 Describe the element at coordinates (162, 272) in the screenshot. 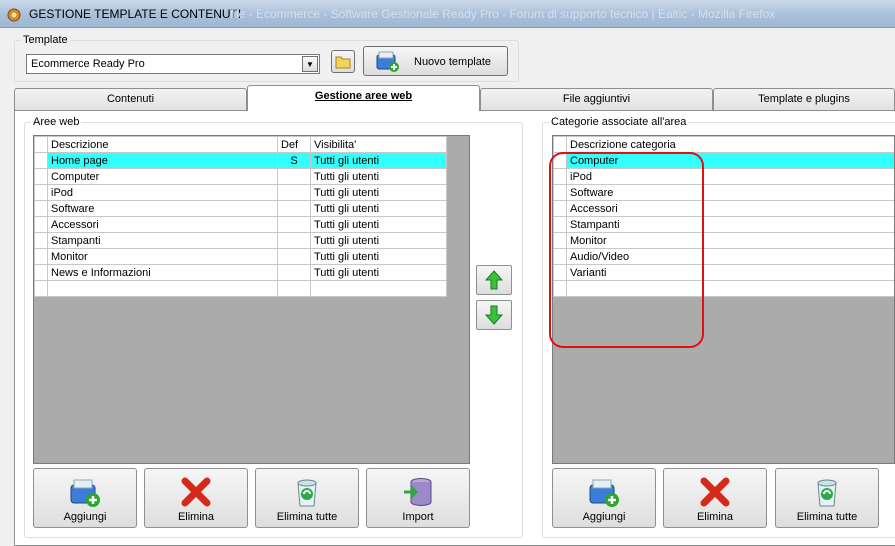

I see `cell-descrizione: News e Informazioni` at that location.